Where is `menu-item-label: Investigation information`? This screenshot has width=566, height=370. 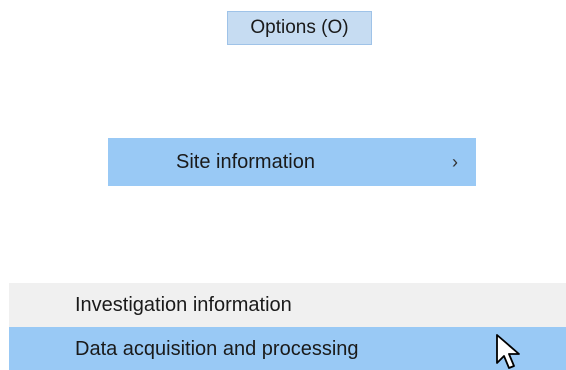 menu-item-label: Investigation information is located at coordinates (183, 305).